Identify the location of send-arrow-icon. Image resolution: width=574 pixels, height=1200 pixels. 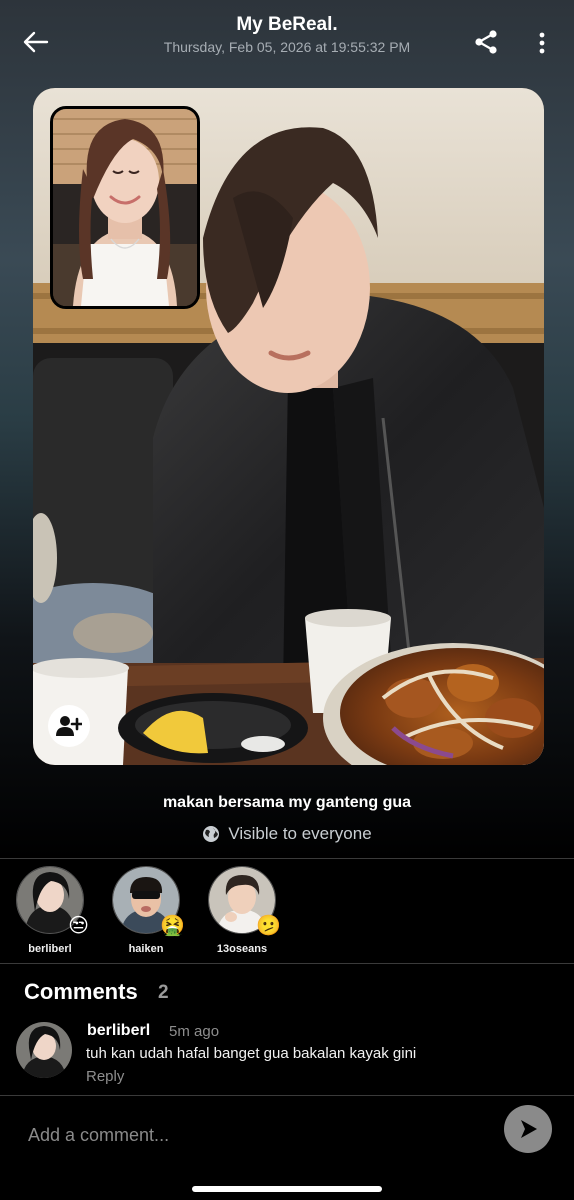
(529, 1129).